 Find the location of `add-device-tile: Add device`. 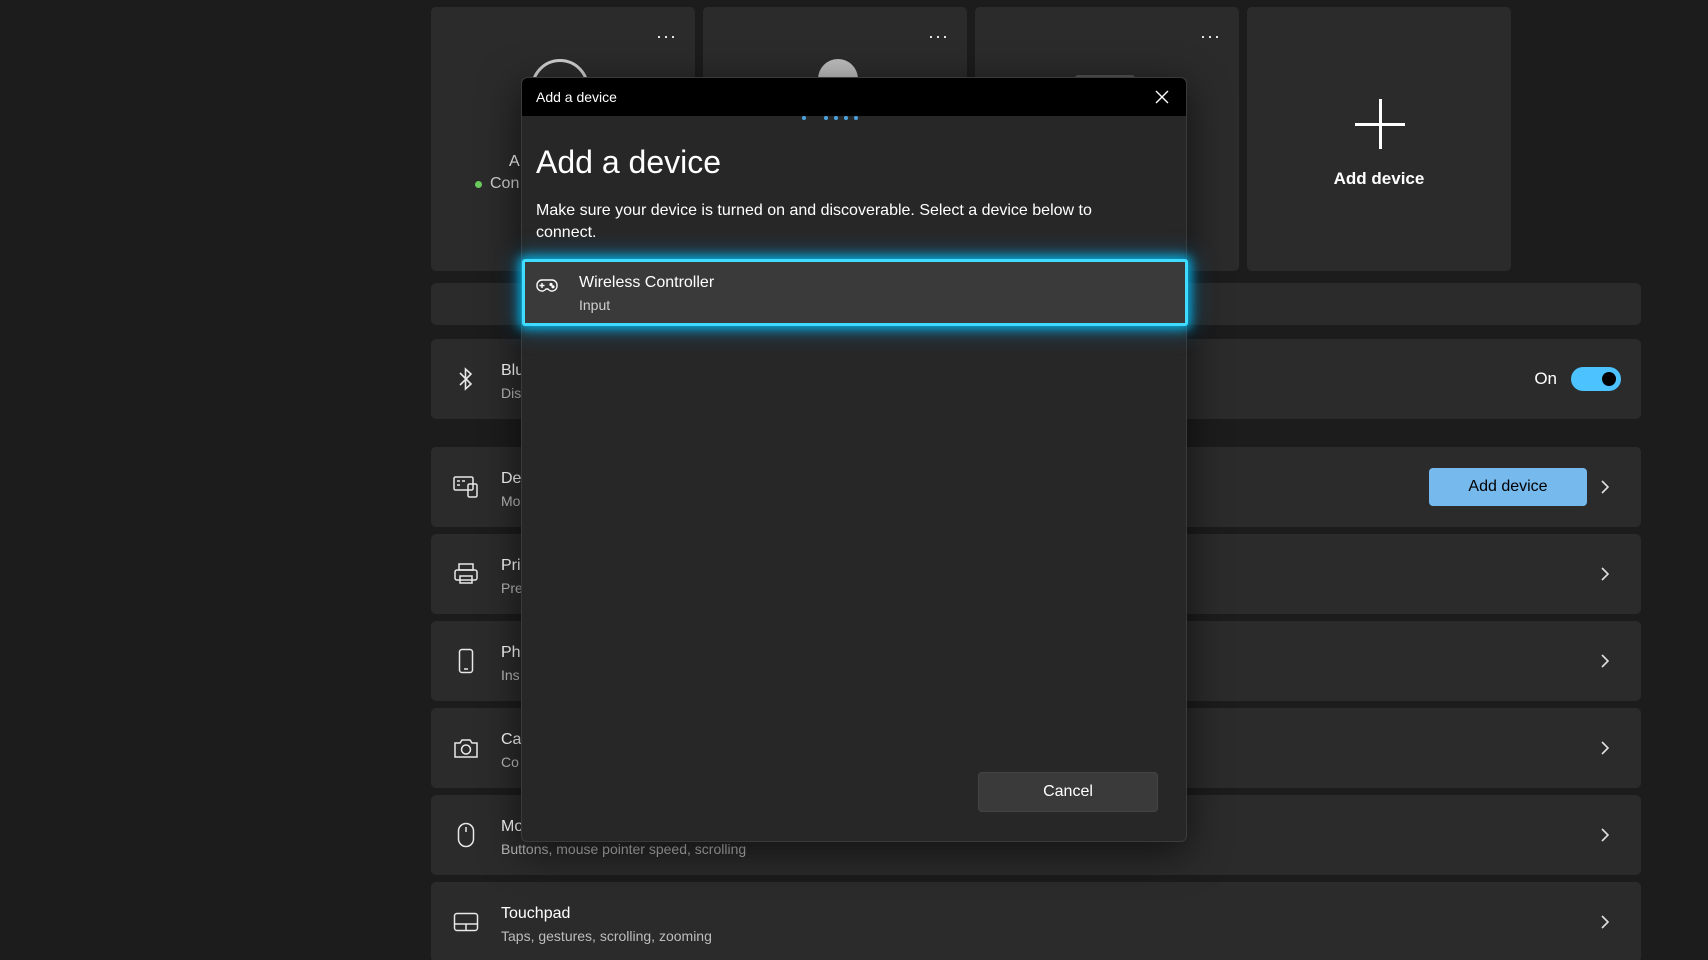

add-device-tile: Add device is located at coordinates (1379, 139).